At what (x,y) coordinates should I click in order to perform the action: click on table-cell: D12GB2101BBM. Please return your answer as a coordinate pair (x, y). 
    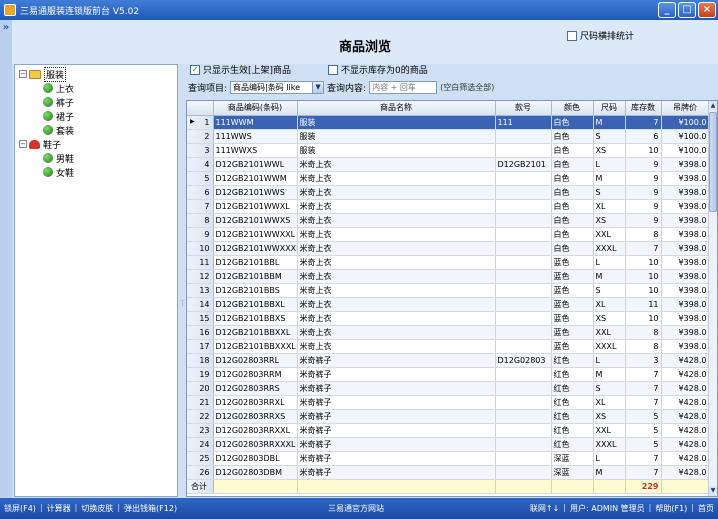
    Looking at the image, I should click on (255, 276).